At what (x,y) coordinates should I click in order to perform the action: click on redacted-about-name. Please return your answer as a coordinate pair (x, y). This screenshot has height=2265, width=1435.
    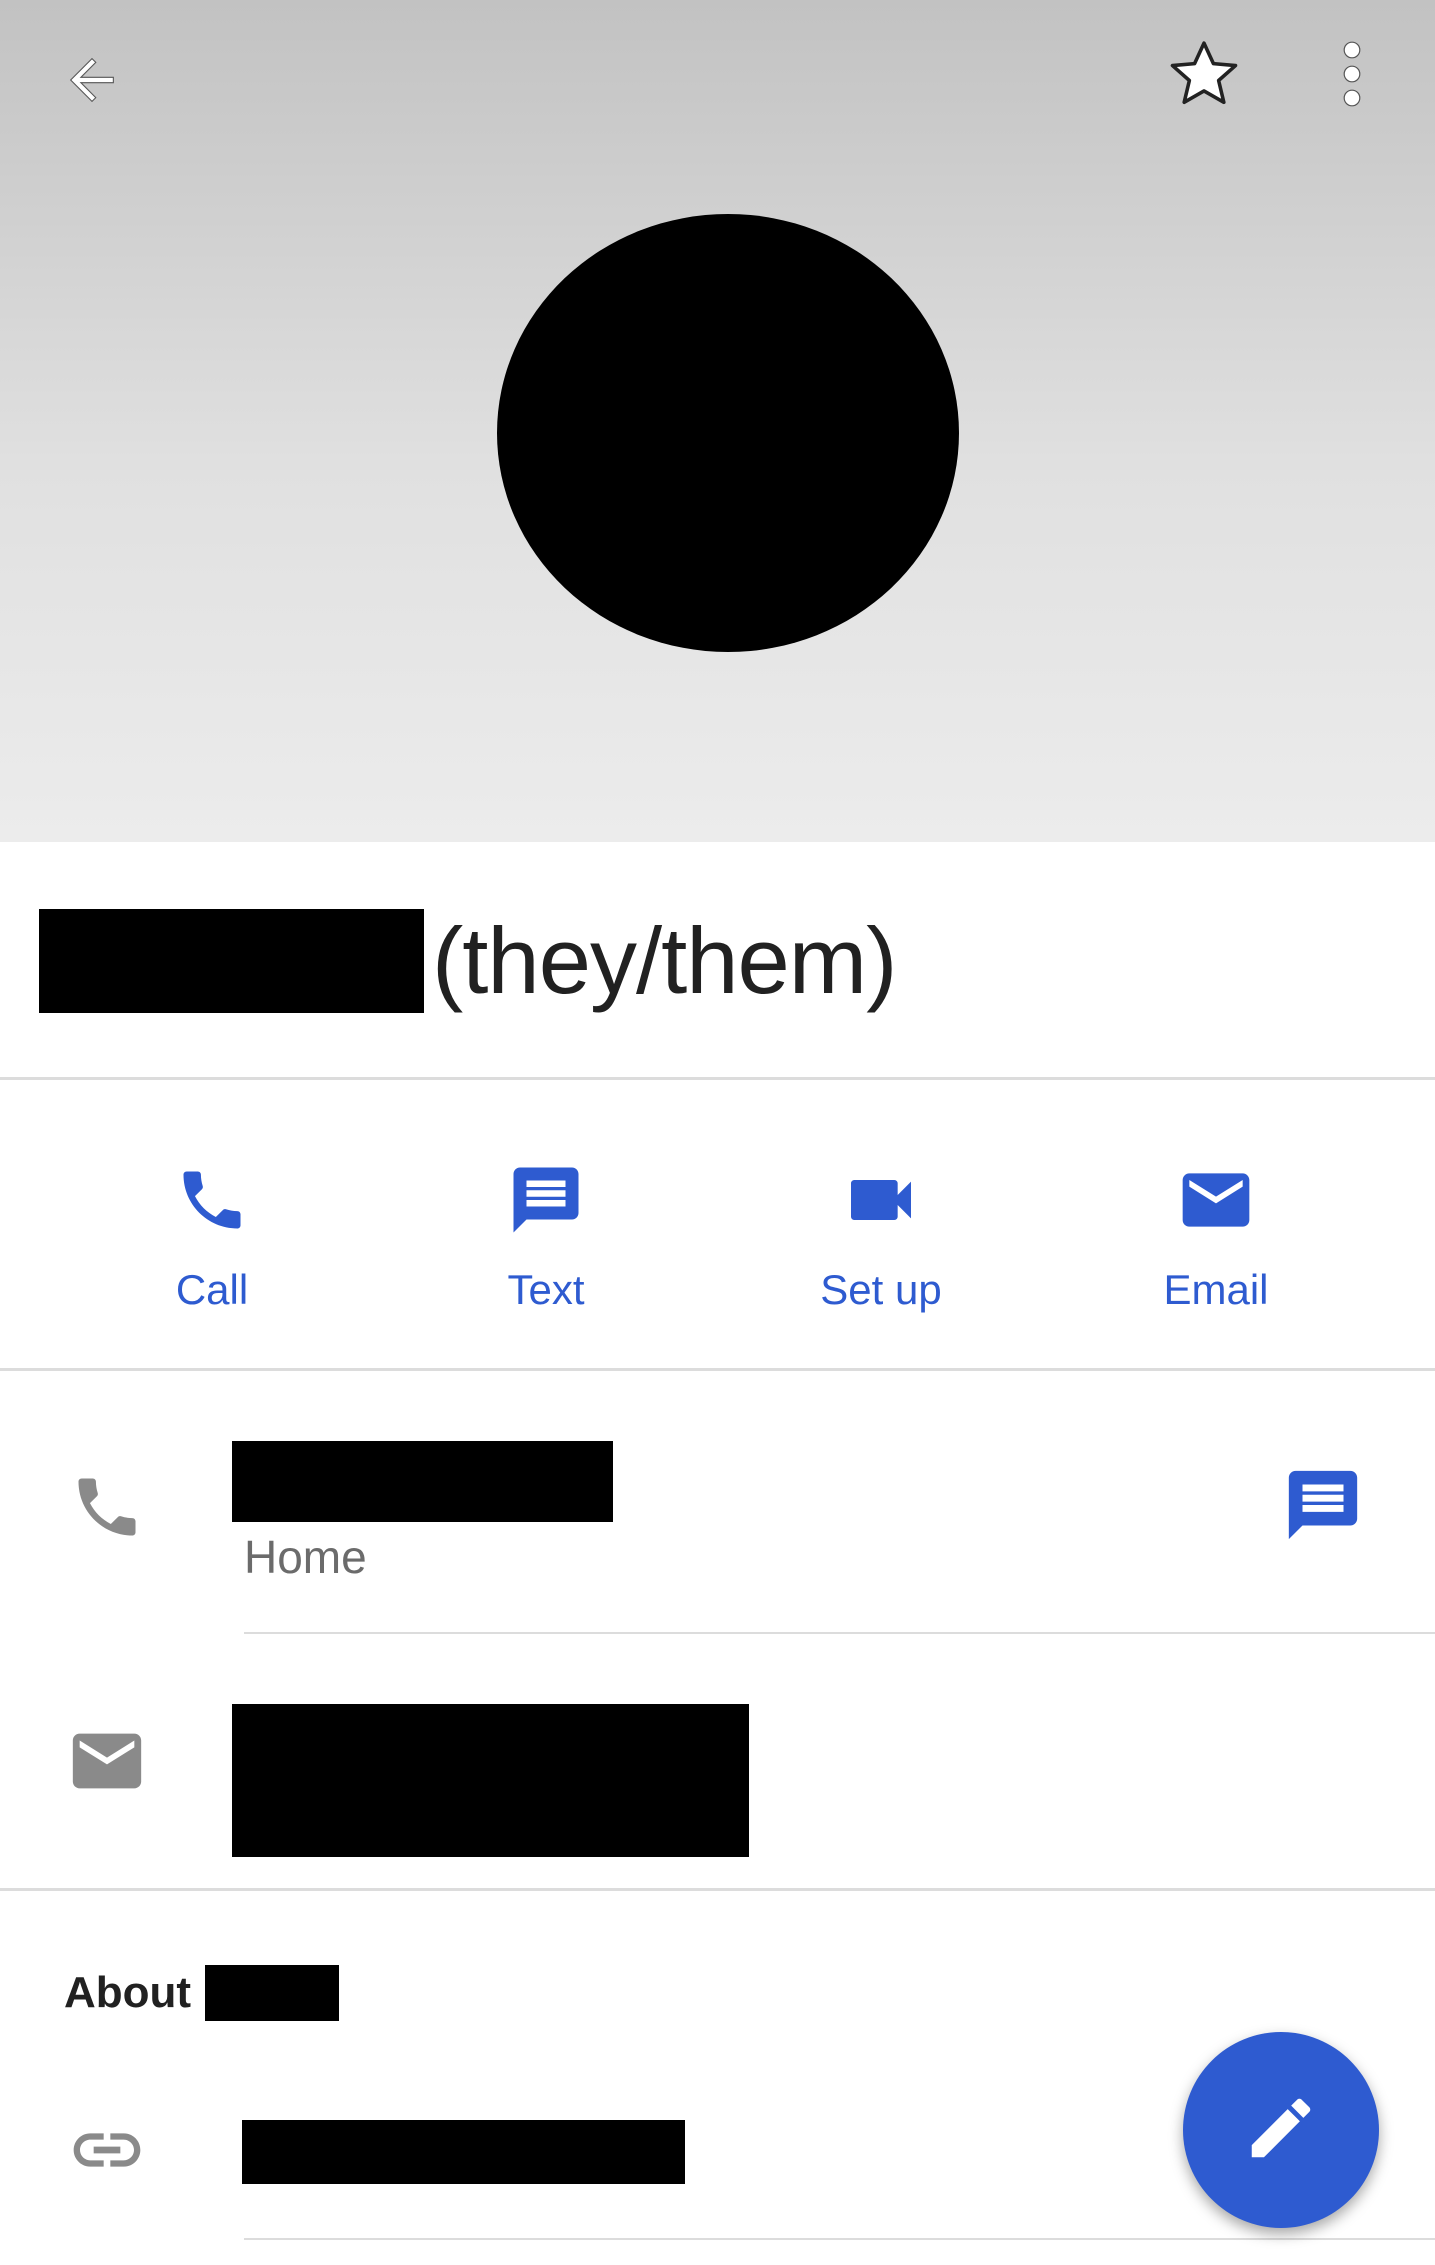
    Looking at the image, I should click on (272, 1993).